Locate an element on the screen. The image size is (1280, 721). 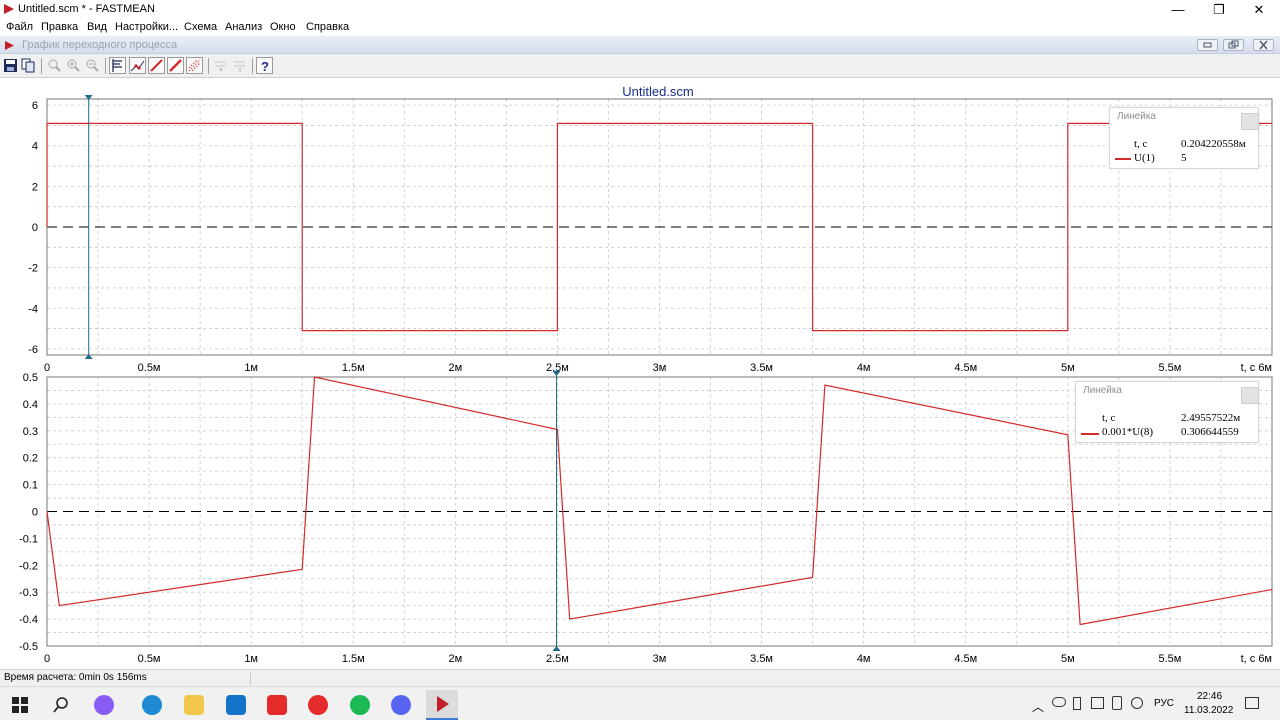
child-restore-button is located at coordinates (1233, 45).